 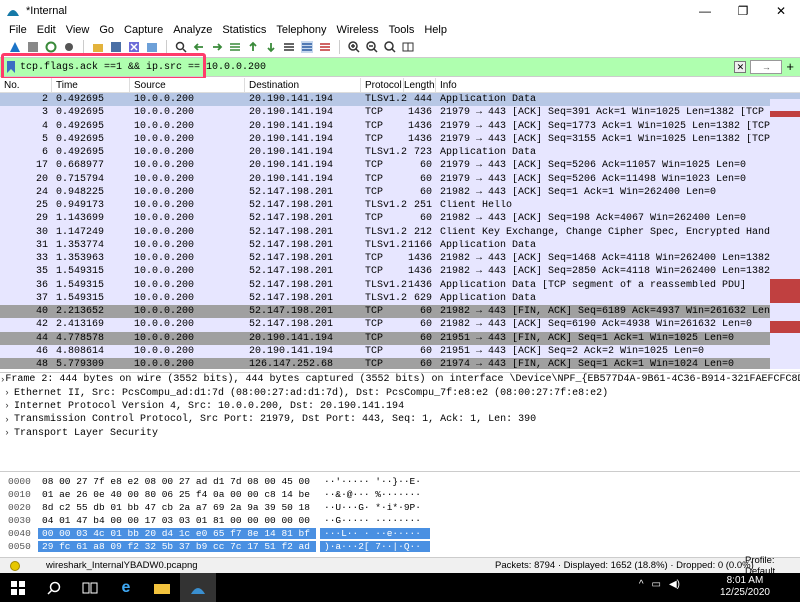 What do you see at coordinates (307, 47) in the screenshot?
I see `colorize-icon` at bounding box center [307, 47].